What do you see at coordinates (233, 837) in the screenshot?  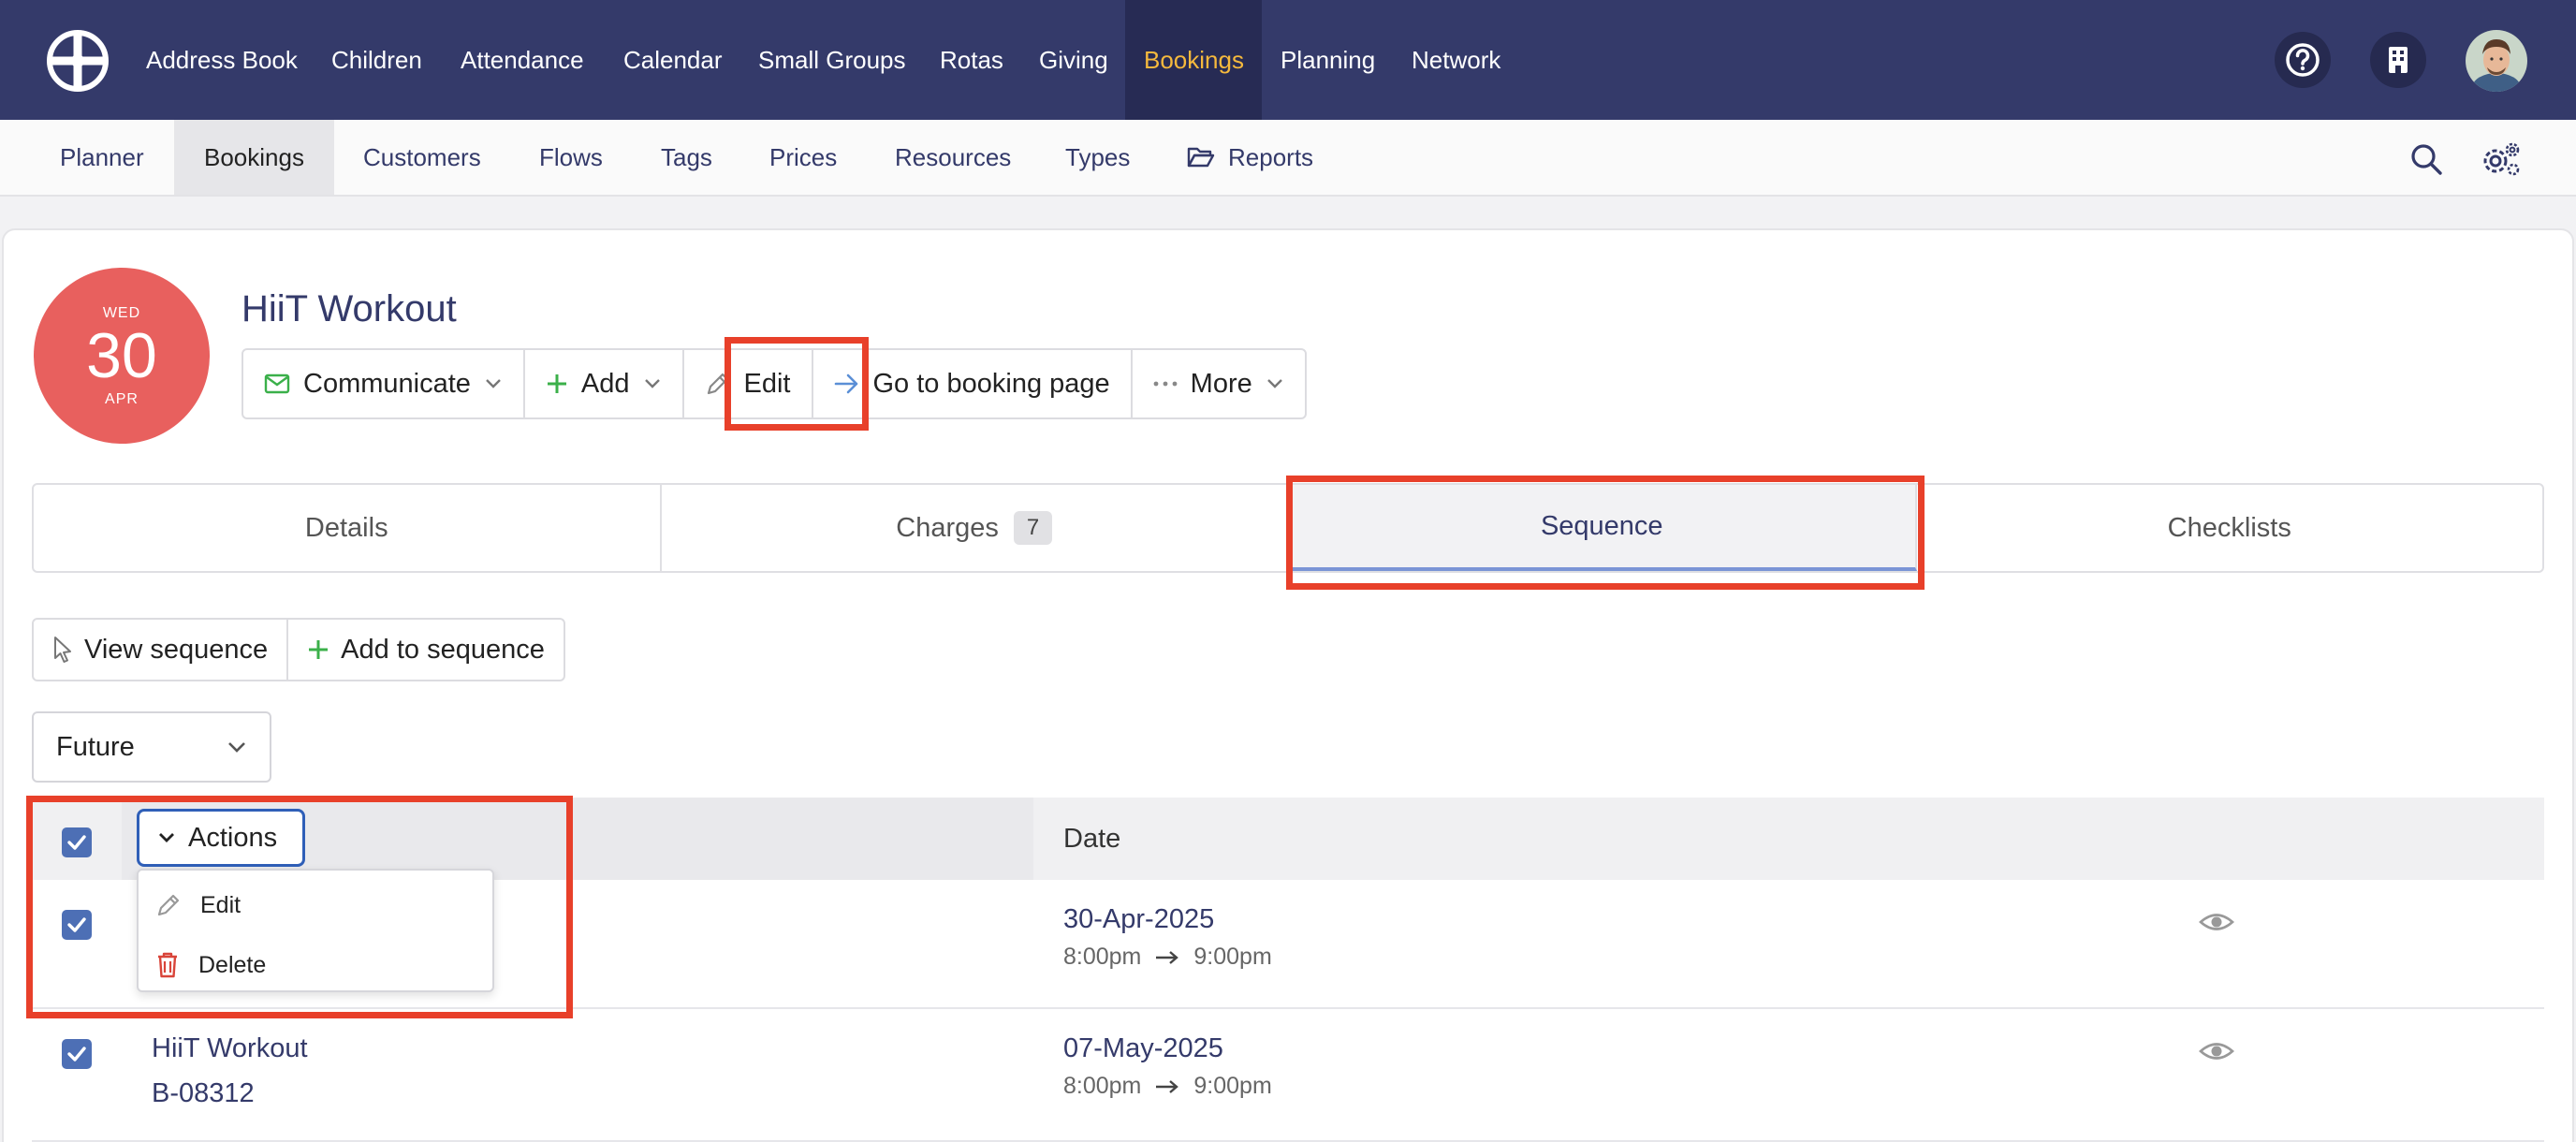 I see `actions-label: Actions` at bounding box center [233, 837].